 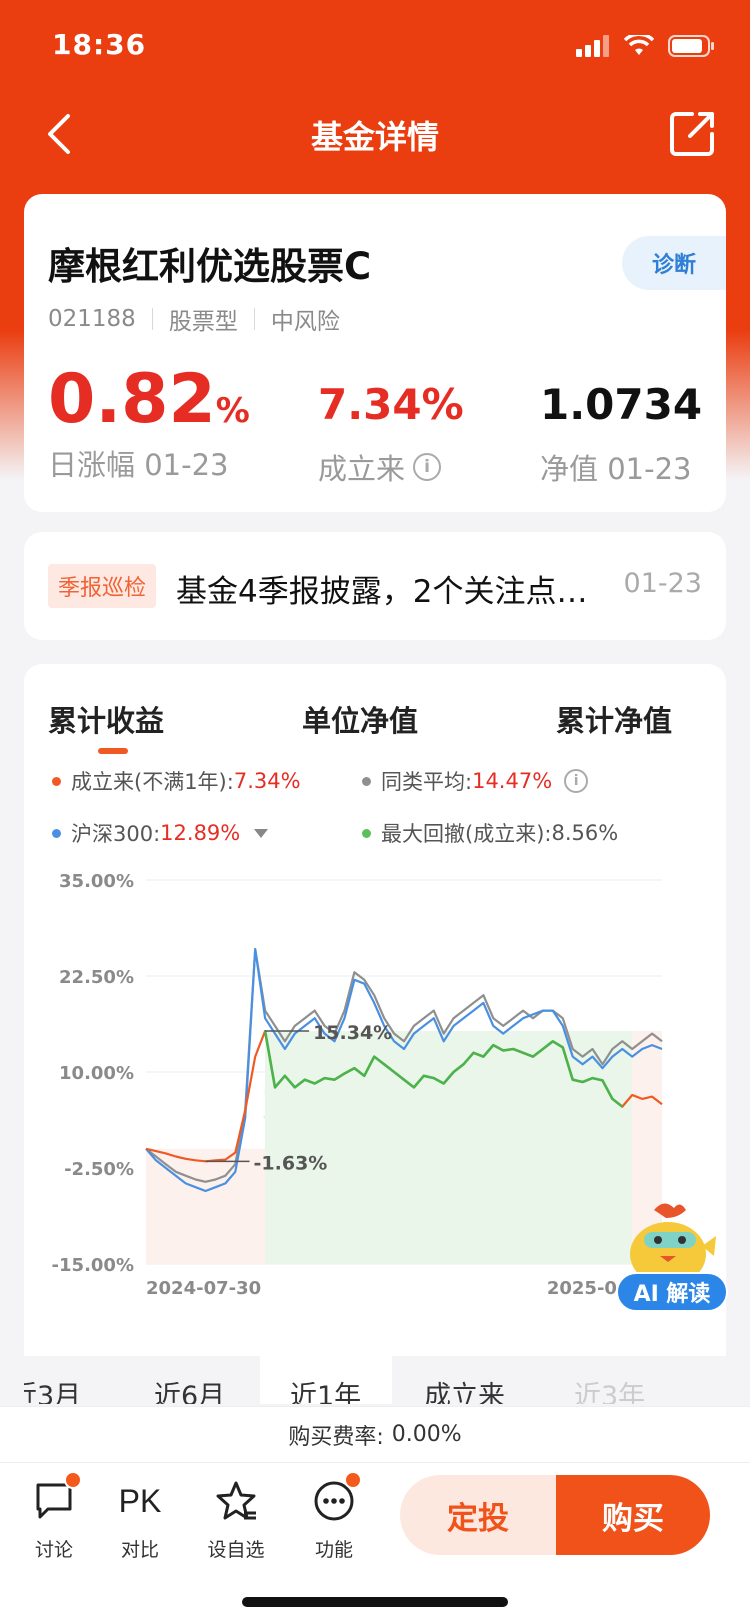 What do you see at coordinates (375, 1380) in the screenshot?
I see `period-tabs: 近3月 近6月 近1年 成立来 近3年` at bounding box center [375, 1380].